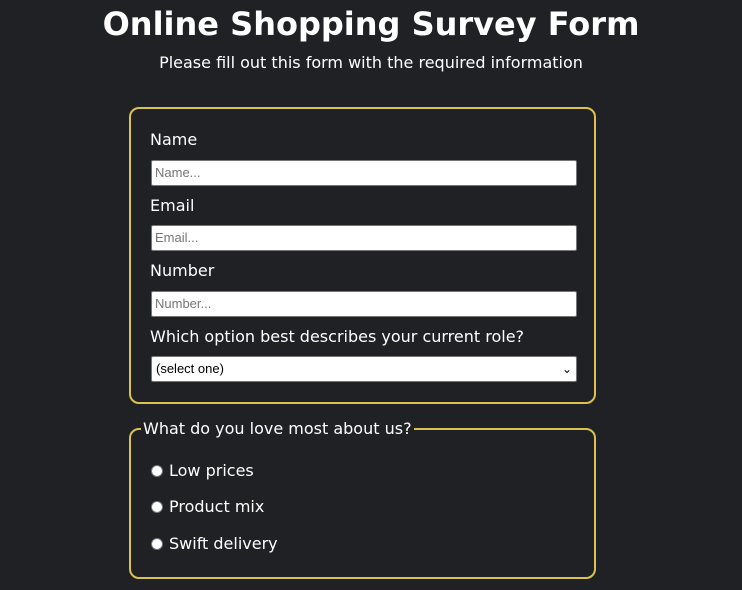 The height and width of the screenshot is (590, 742). I want to click on radio-option-product-mix: Product mix, so click(207, 507).